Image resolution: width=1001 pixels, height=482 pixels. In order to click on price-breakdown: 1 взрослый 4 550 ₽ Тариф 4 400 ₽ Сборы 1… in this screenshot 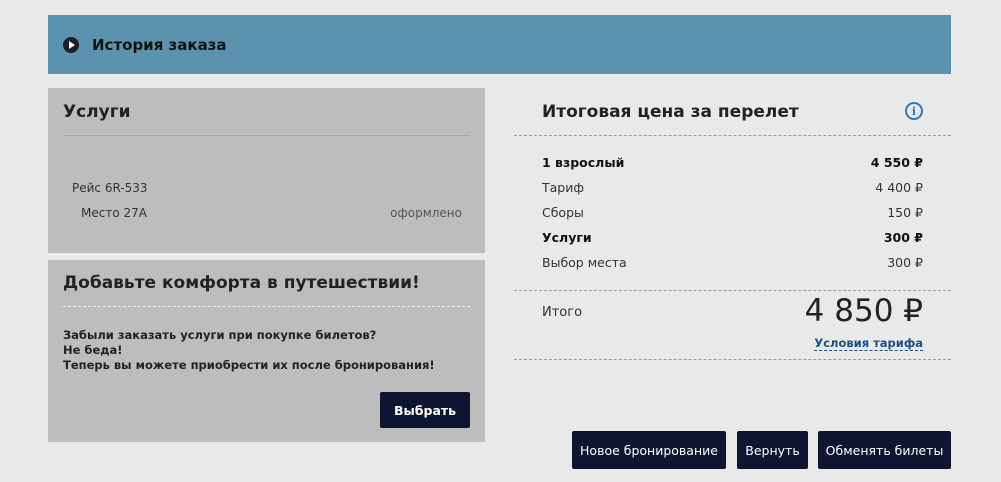, I will do `click(732, 217)`.